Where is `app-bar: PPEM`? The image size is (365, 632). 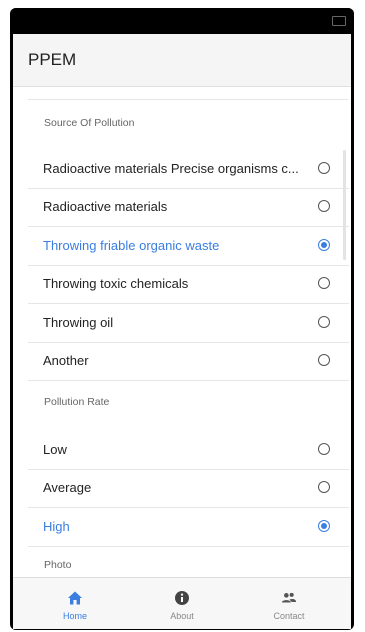
app-bar: PPEM is located at coordinates (182, 60).